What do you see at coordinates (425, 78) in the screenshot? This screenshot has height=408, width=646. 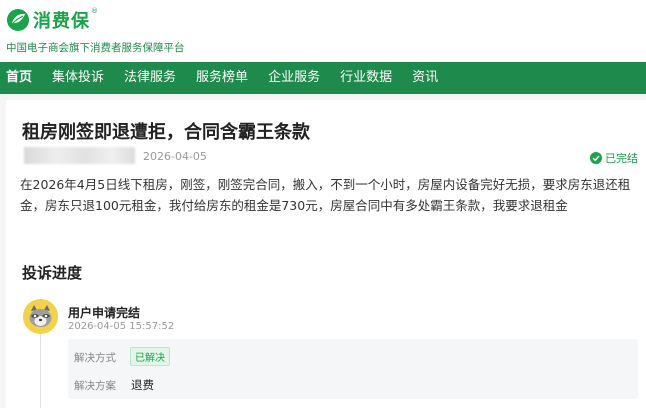 I see `nav-item-news: 资讯` at bounding box center [425, 78].